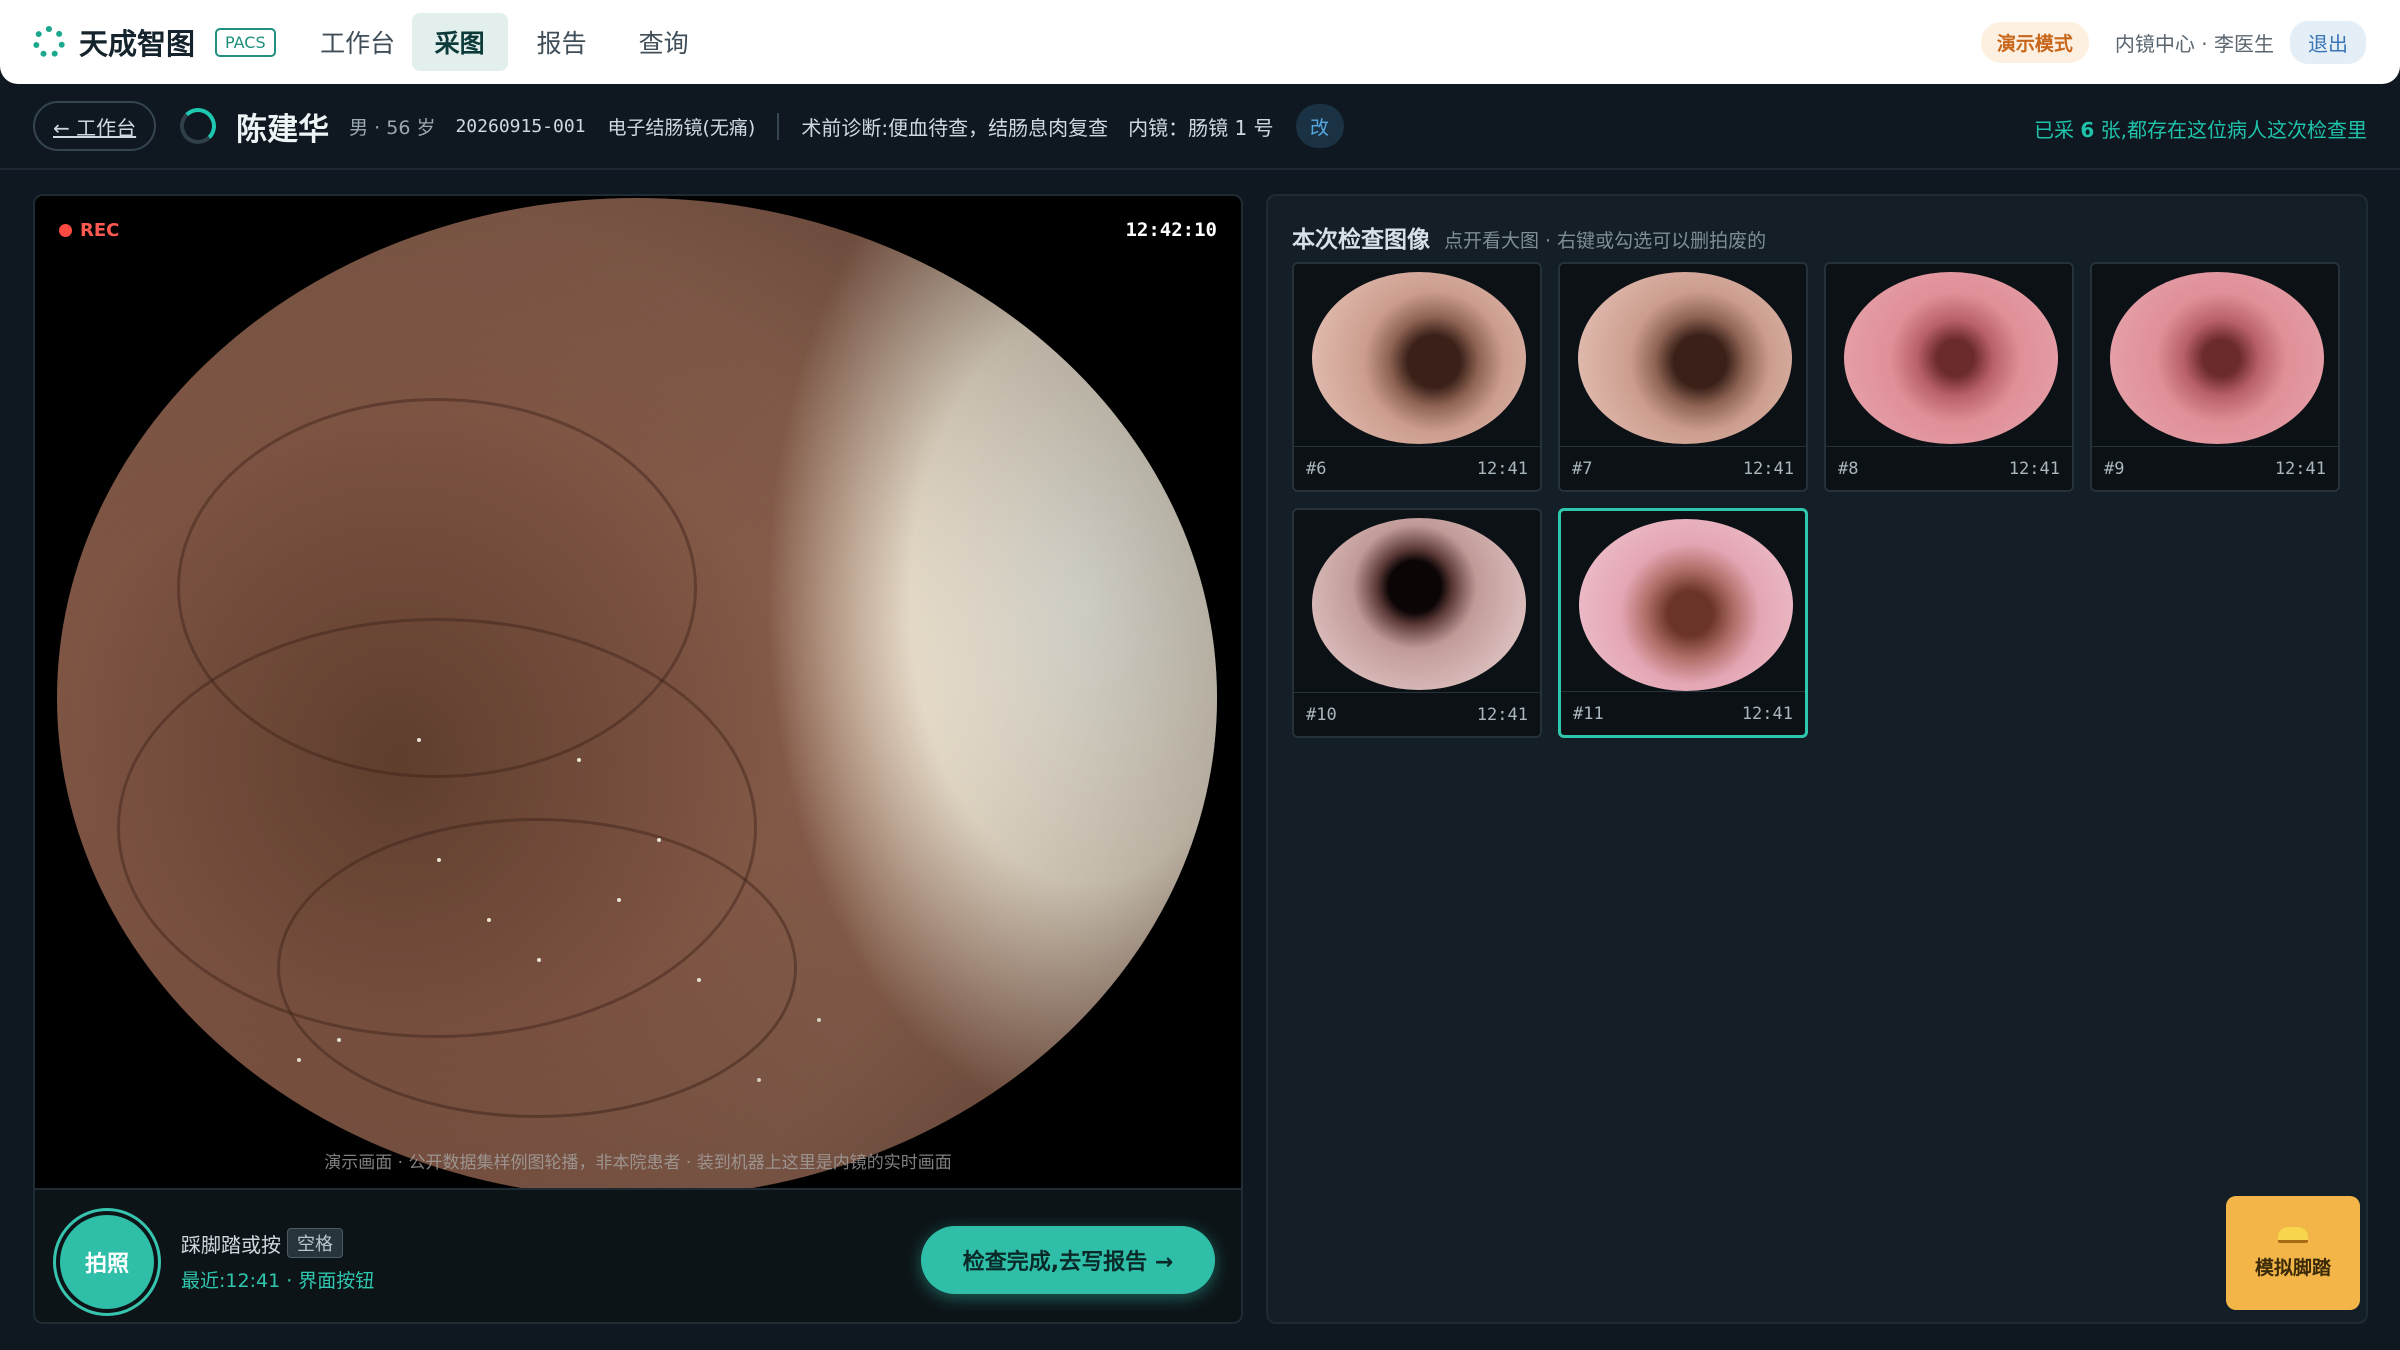  What do you see at coordinates (1949, 468) in the screenshot?
I see `thumbnail-footer: #8 12:41` at bounding box center [1949, 468].